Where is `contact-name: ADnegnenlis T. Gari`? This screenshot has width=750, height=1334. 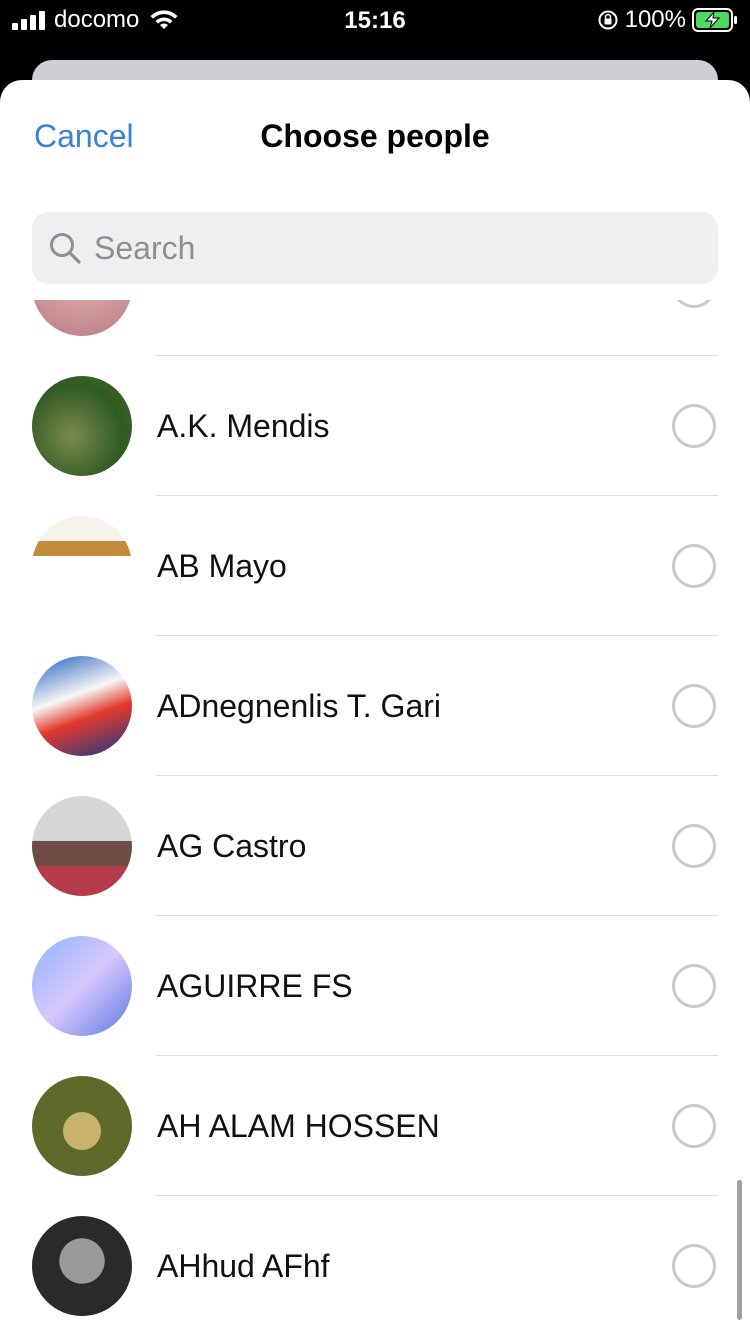
contact-name: ADnegnenlis T. Gari is located at coordinates (299, 706).